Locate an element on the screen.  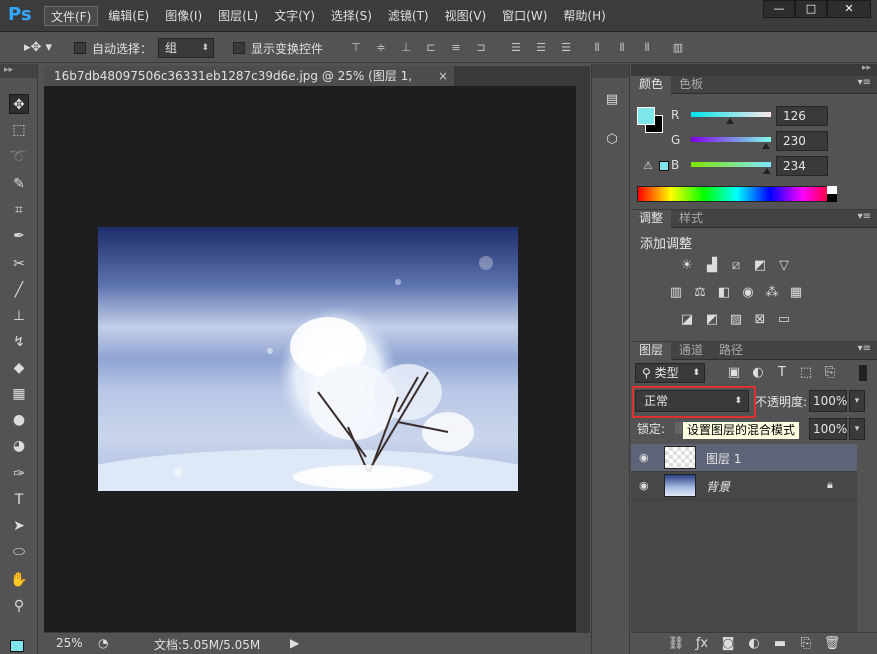
menu-type: 文字(Y) is located at coordinates (294, 16).